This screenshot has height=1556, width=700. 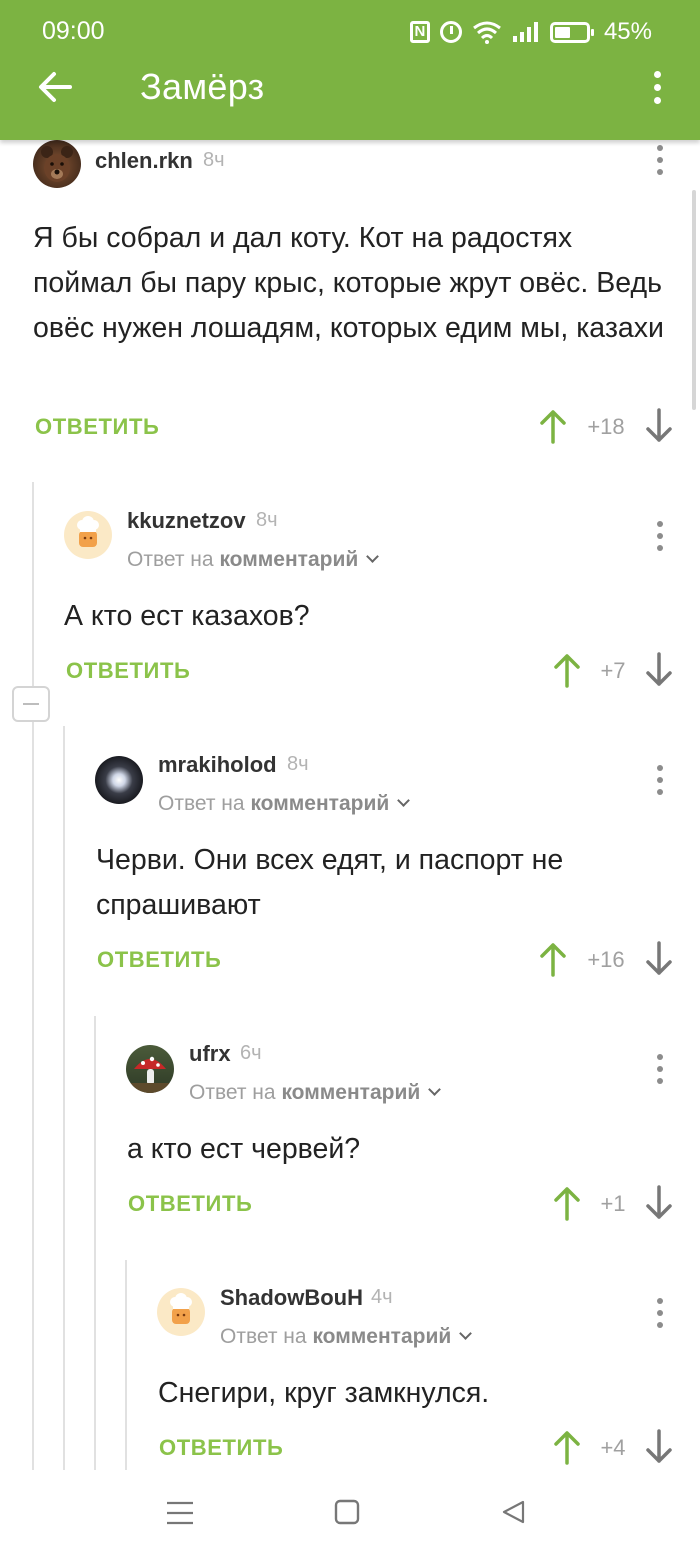 What do you see at coordinates (73, 31) in the screenshot?
I see `status-time: 09:00` at bounding box center [73, 31].